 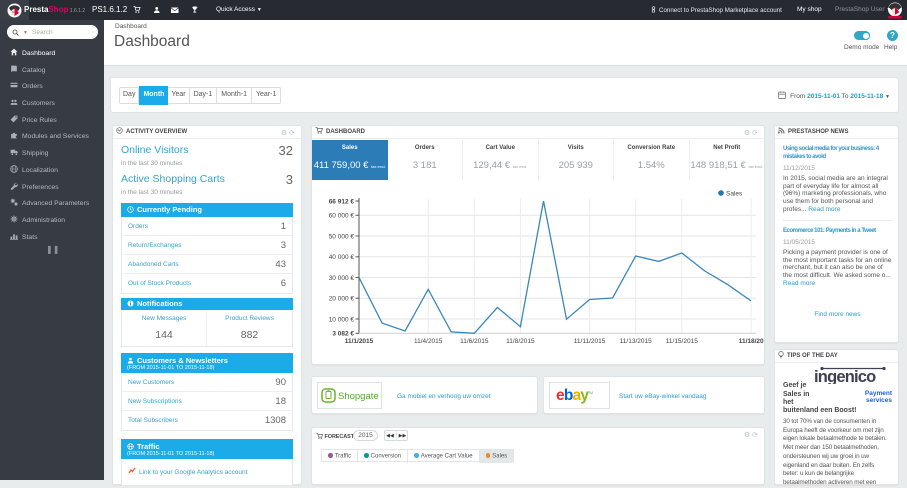 What do you see at coordinates (342, 216) in the screenshot?
I see `svg-text: 60 000 €` at bounding box center [342, 216].